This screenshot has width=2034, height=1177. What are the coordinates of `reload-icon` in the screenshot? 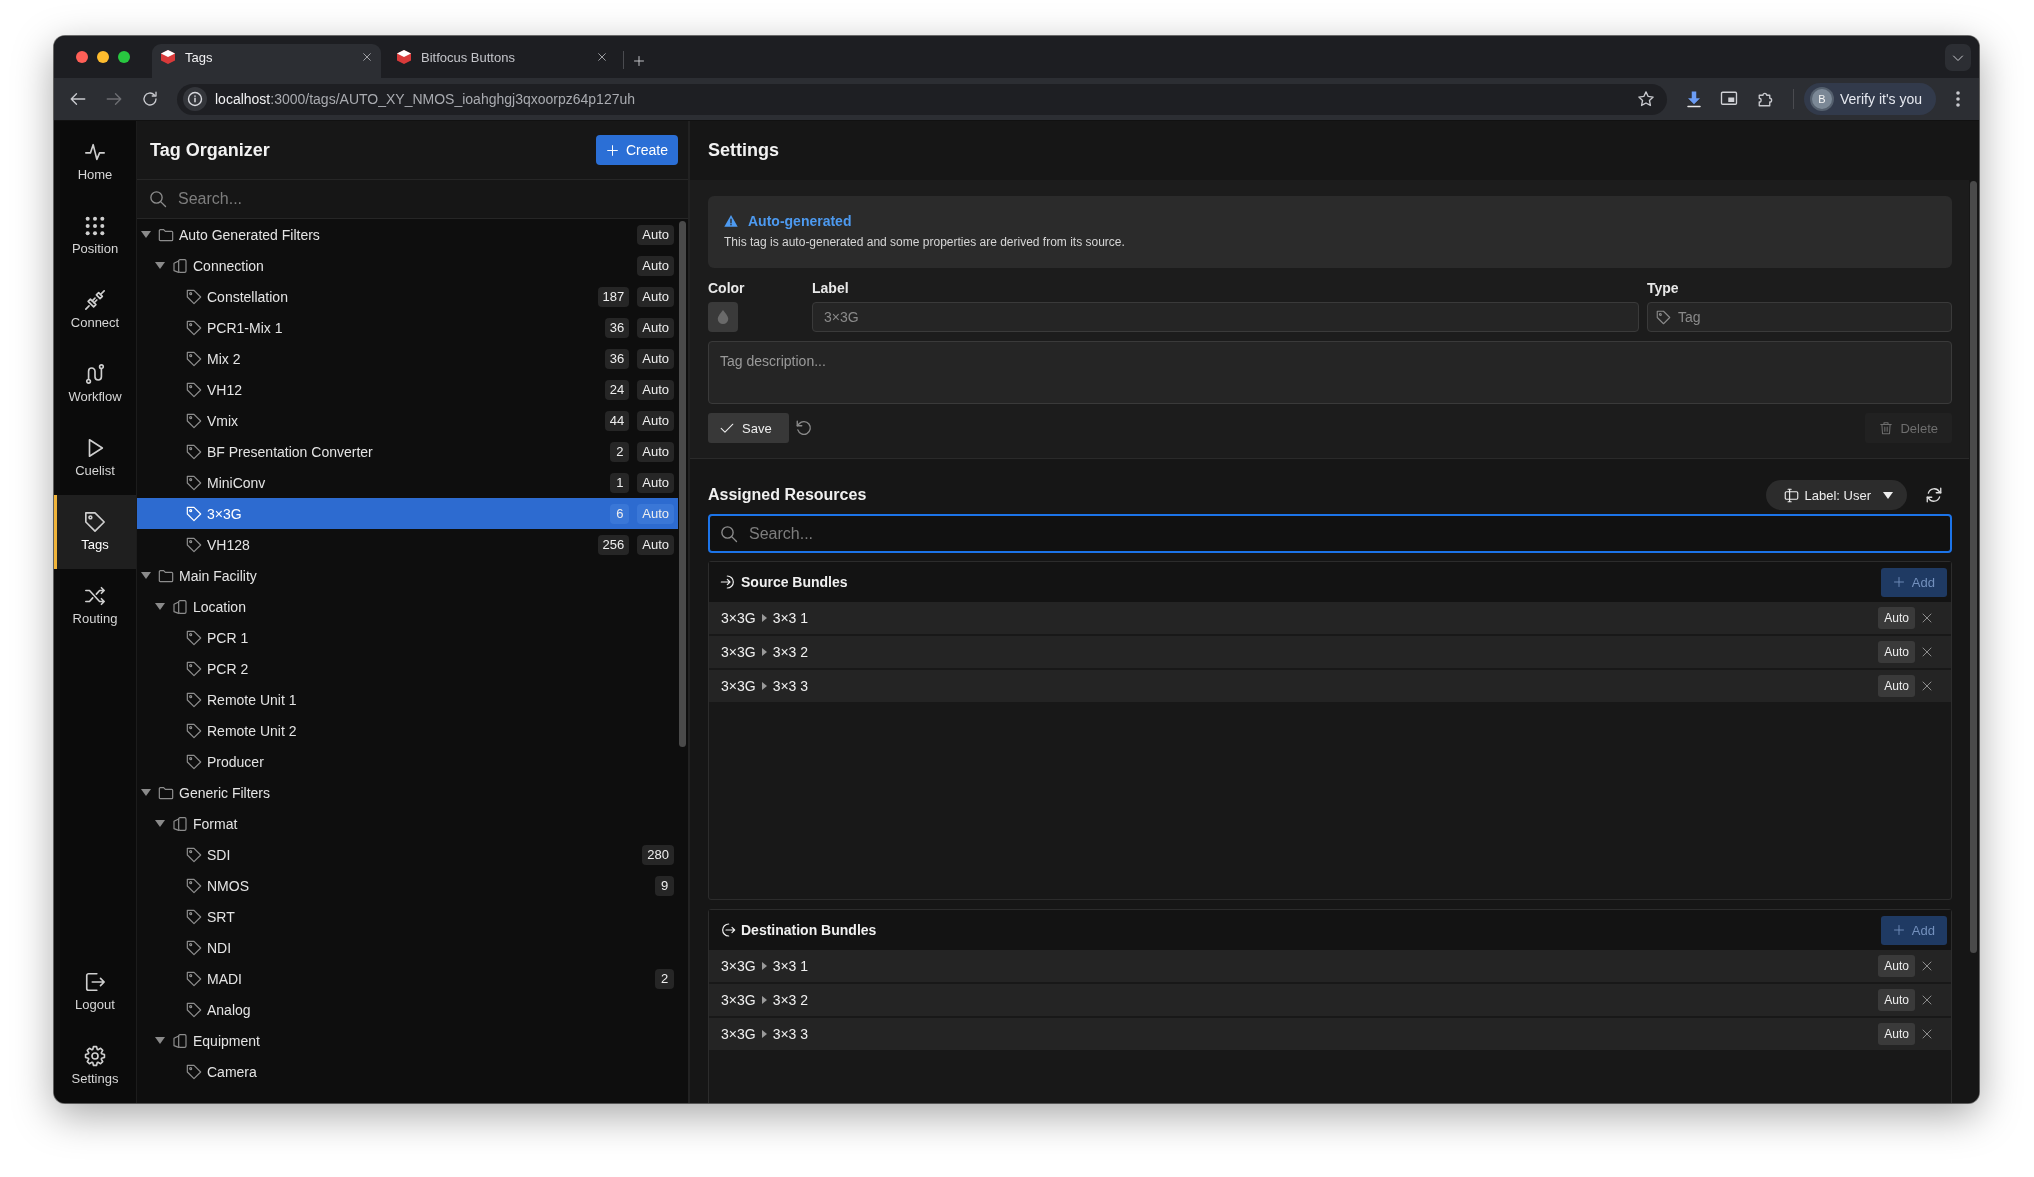 It's located at (150, 99).